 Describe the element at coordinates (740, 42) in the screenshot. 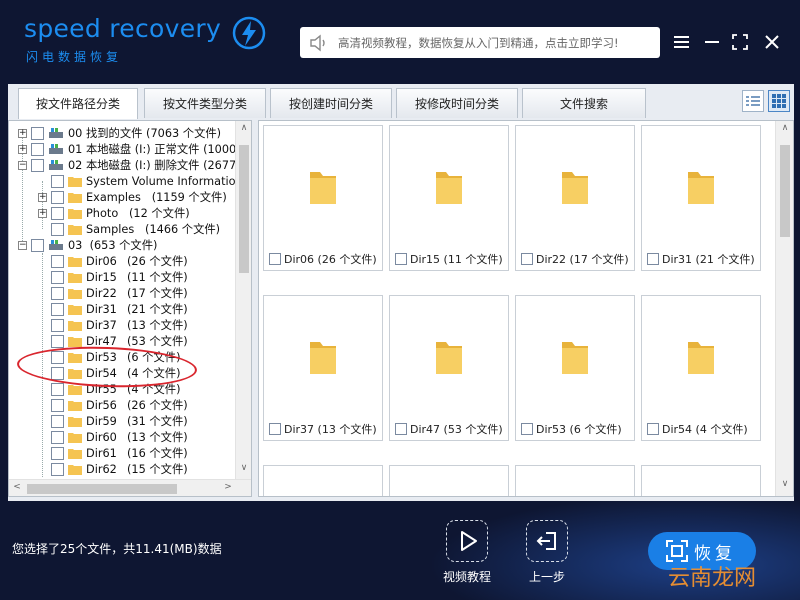

I see `maximize-icon` at that location.